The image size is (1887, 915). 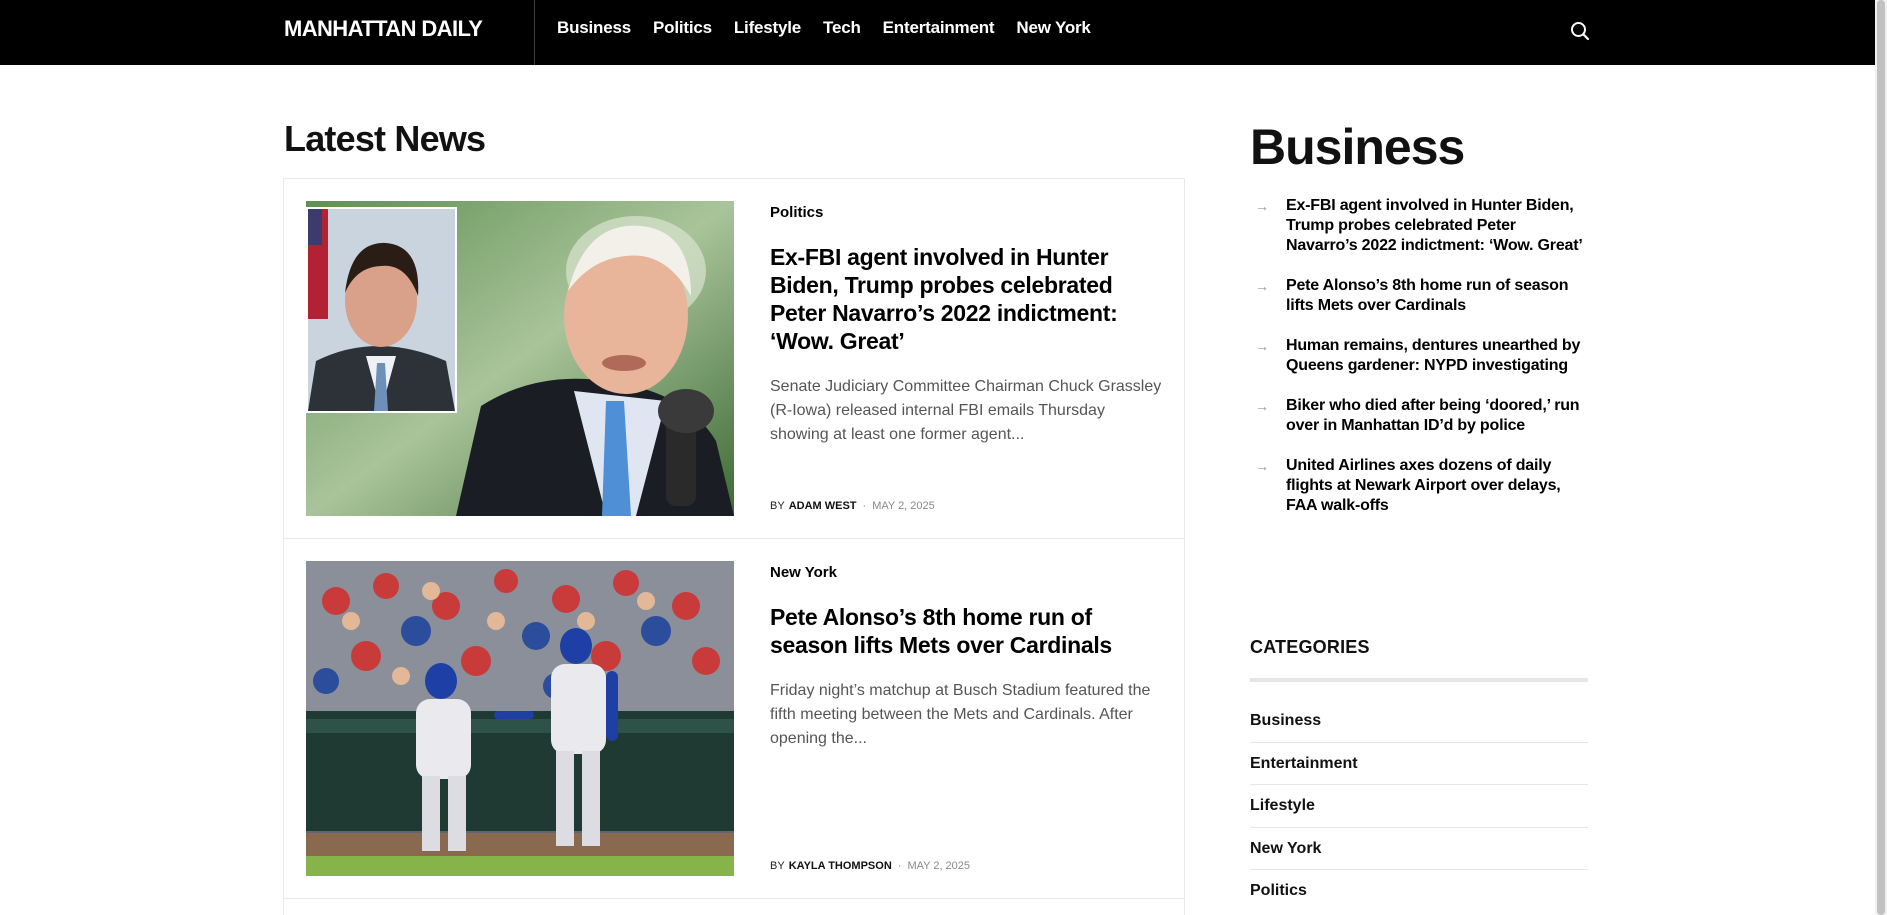 What do you see at coordinates (385, 138) in the screenshot?
I see `latest-news-heading: Latest News` at bounding box center [385, 138].